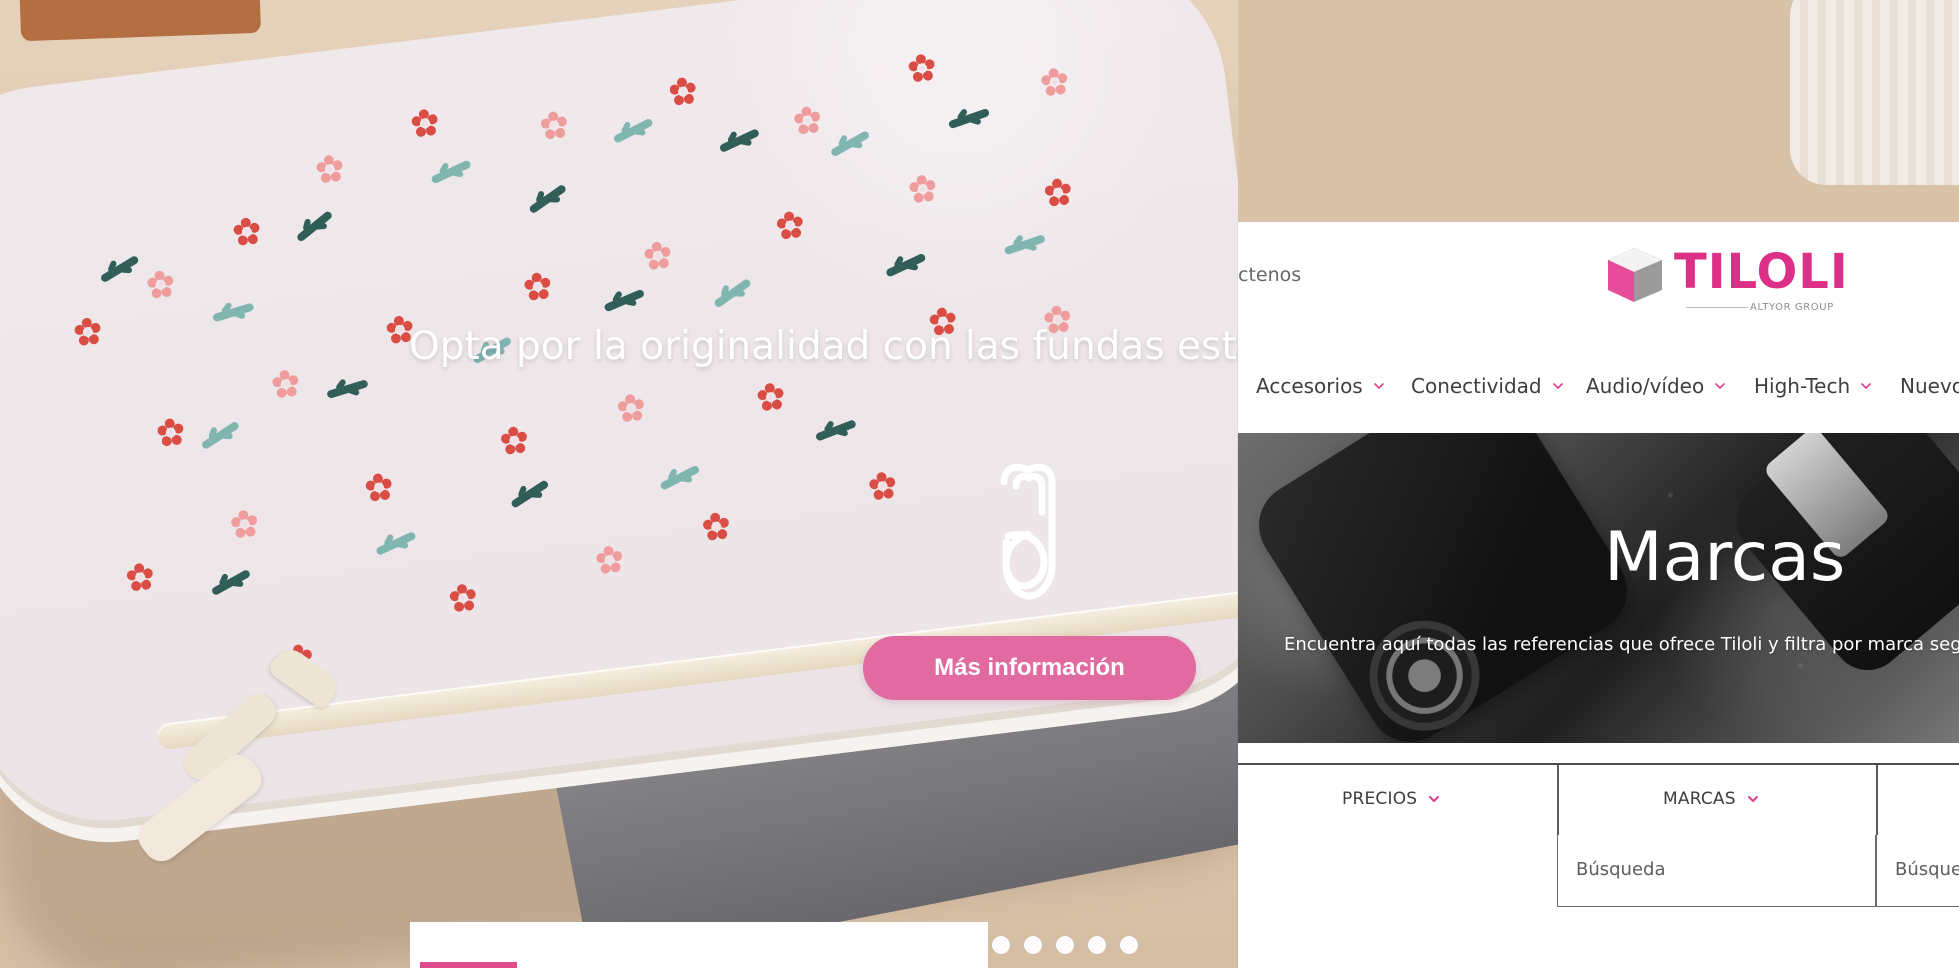 Image resolution: width=1959 pixels, height=968 pixels. I want to click on nav-label: Nuevo, so click(1929, 386).